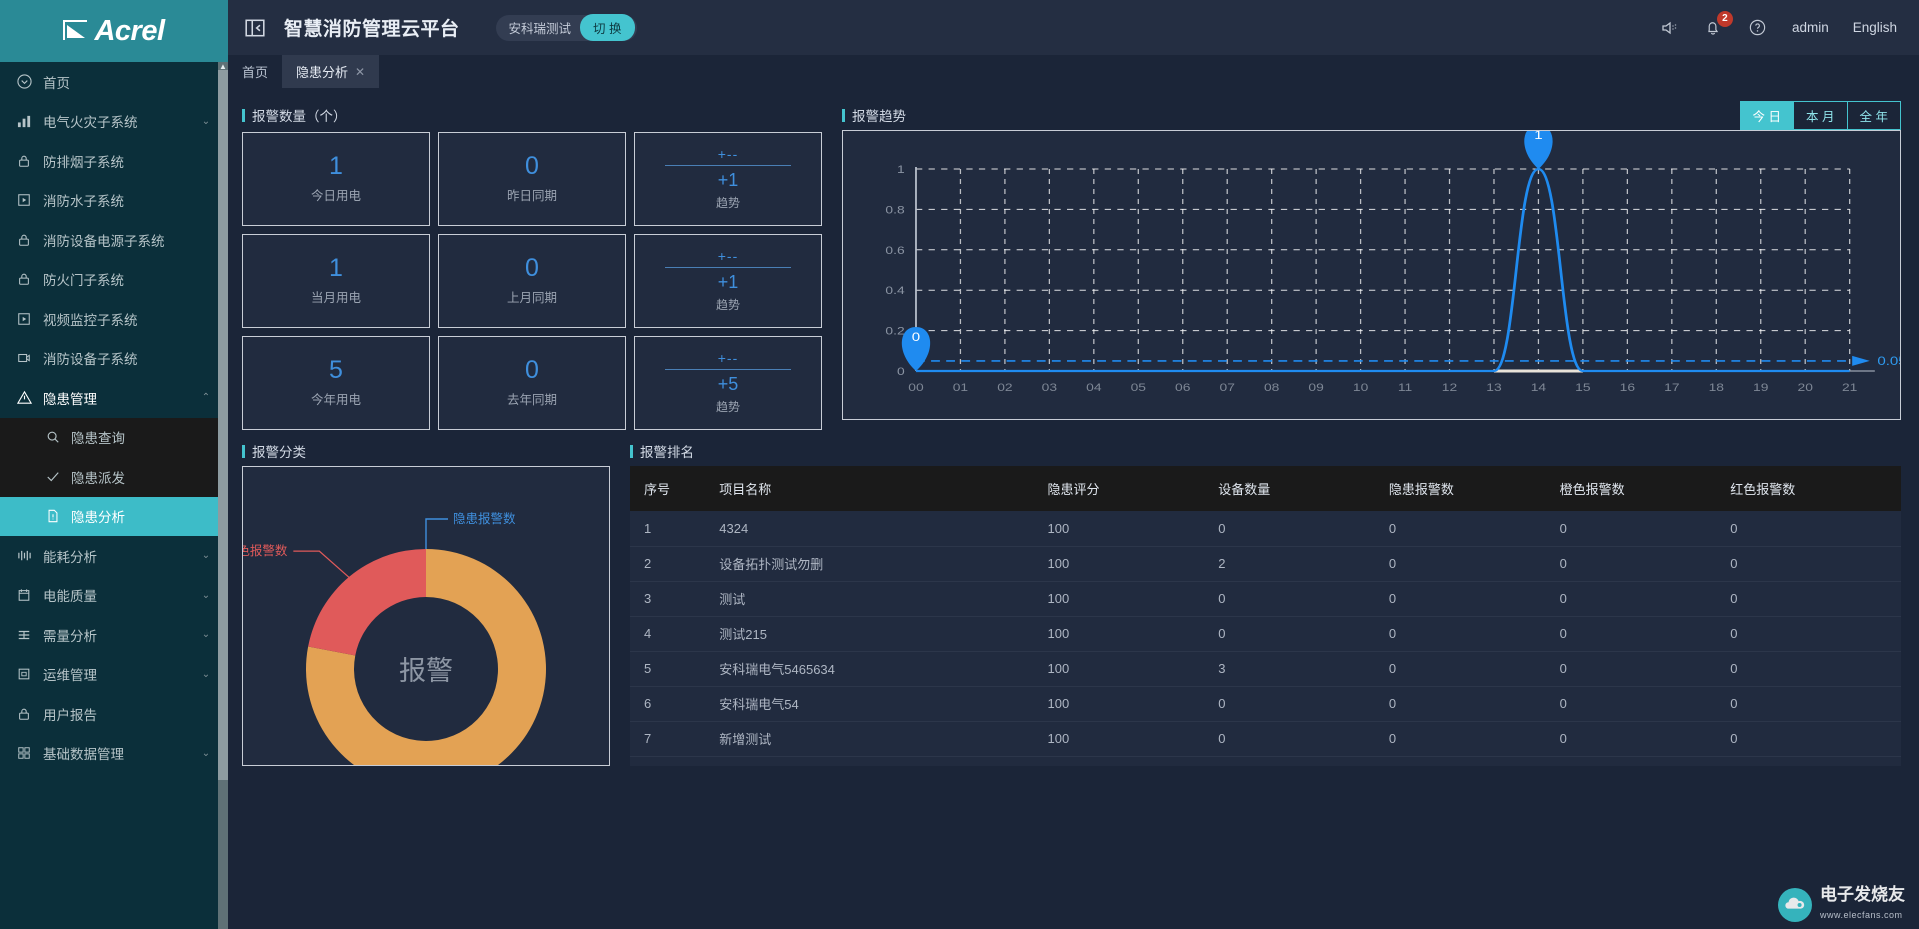  Describe the element at coordinates (883, 704) in the screenshot. I see `cell-name: 安科瑞电气54` at that location.